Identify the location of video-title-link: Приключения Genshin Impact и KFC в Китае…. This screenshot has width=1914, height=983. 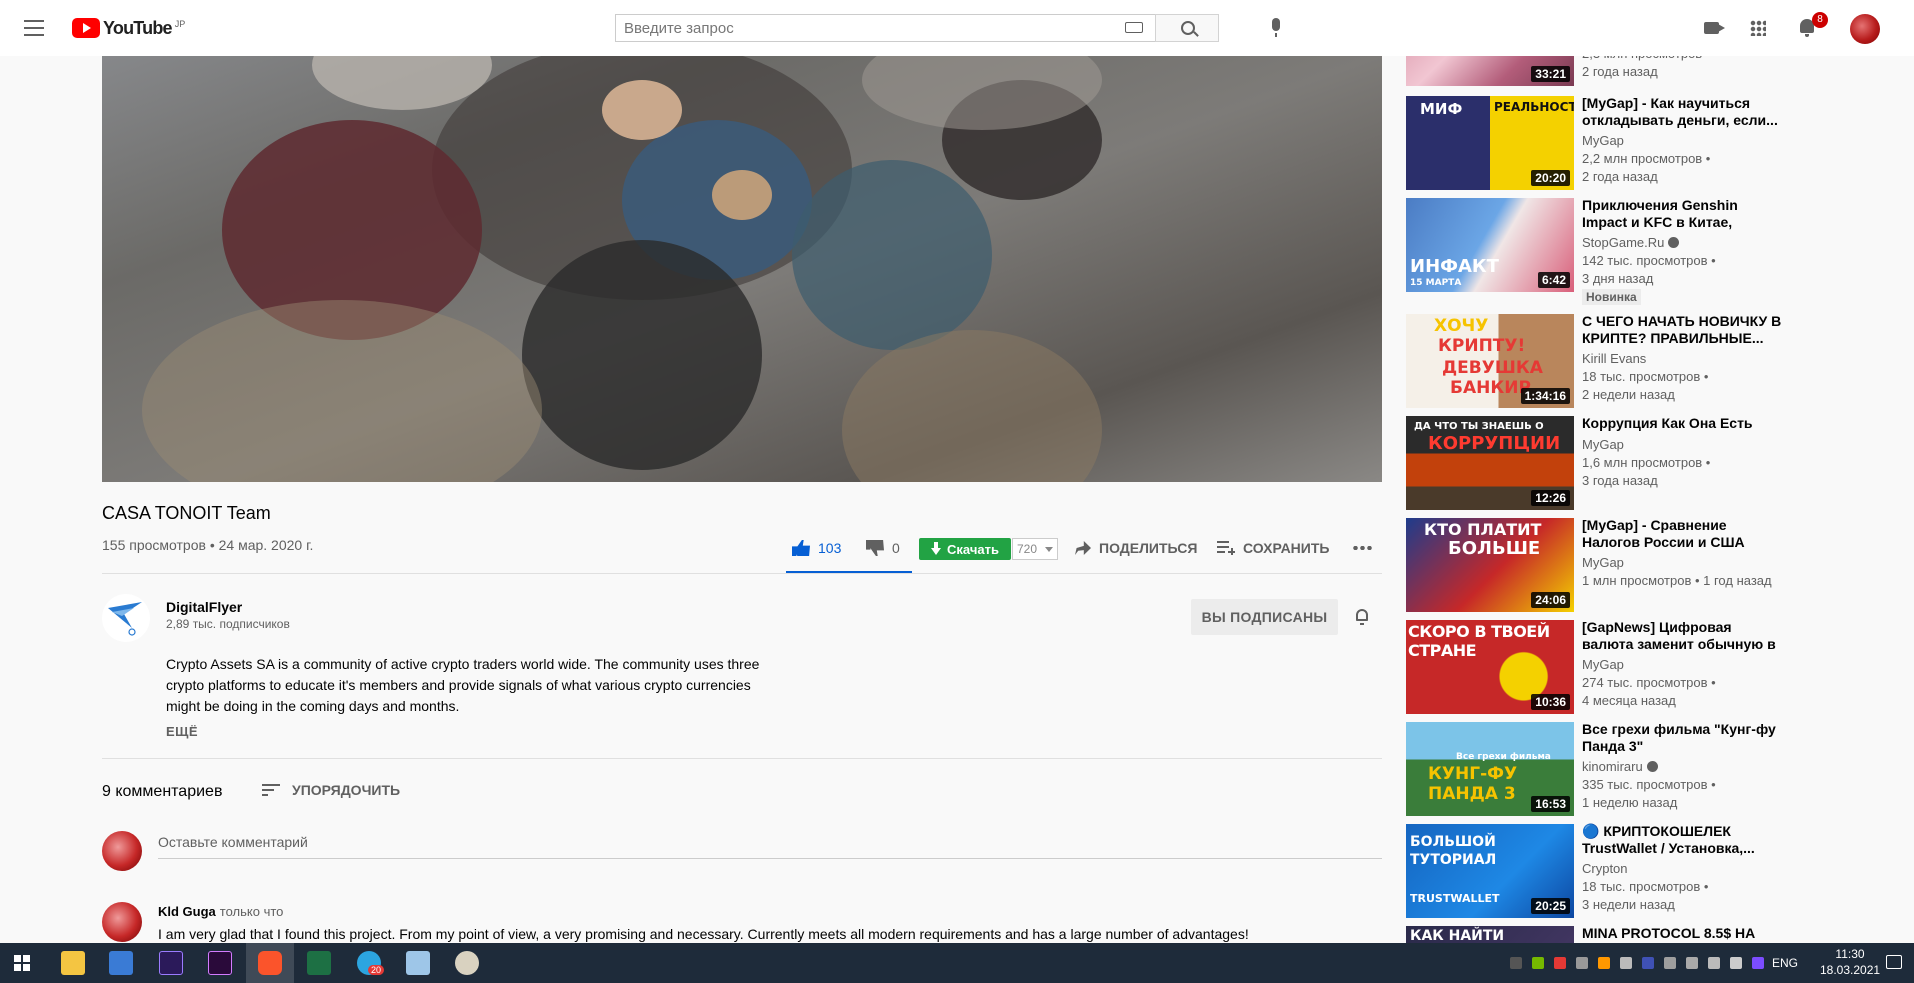
(1682, 214).